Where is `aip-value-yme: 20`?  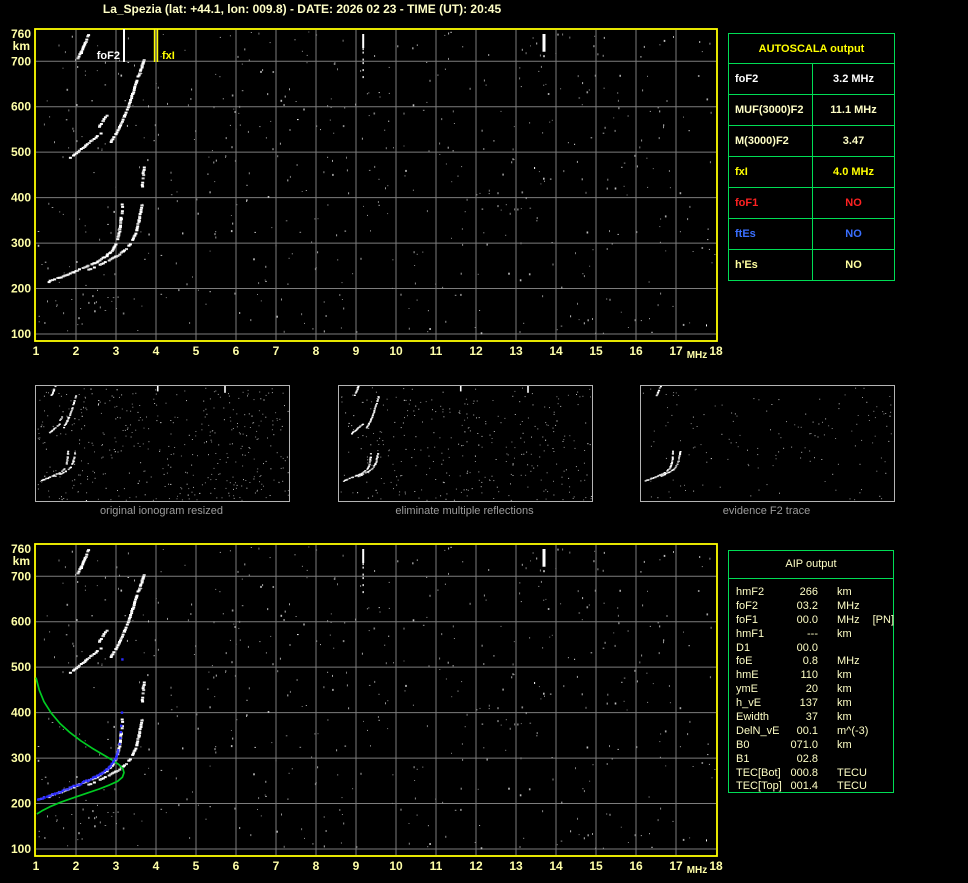
aip-value-yme: 20 is located at coordinates (811, 689).